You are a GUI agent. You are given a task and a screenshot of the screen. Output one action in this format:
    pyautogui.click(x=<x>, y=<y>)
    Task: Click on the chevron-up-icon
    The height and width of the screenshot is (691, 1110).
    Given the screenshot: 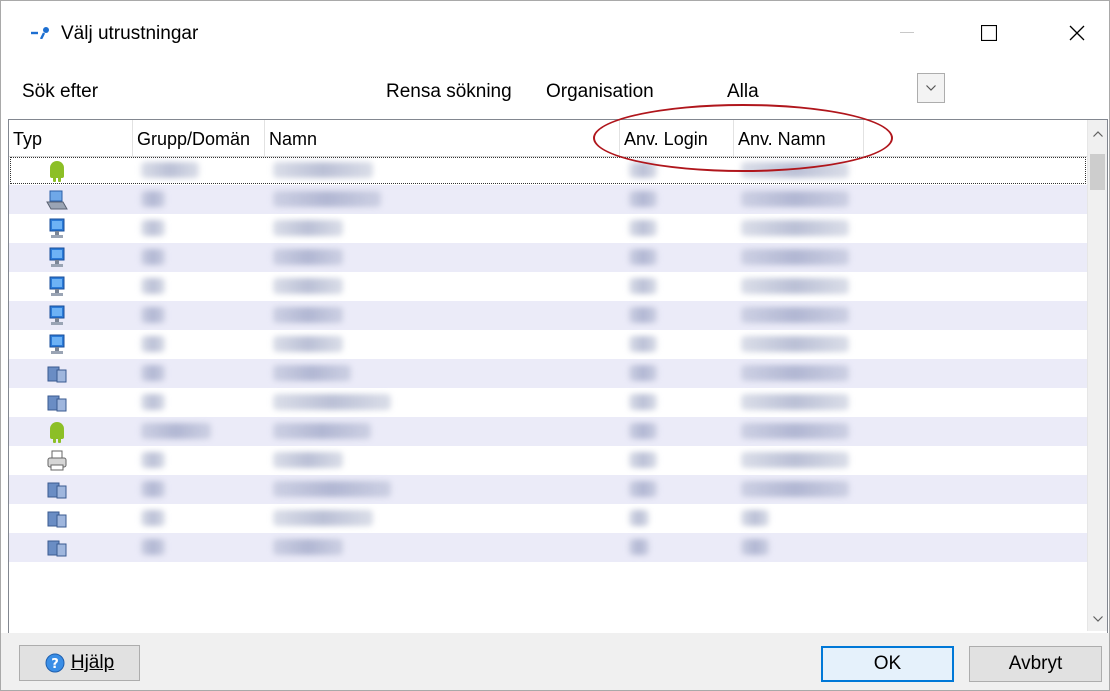 What is the action you would take?
    pyautogui.click(x=1097, y=134)
    